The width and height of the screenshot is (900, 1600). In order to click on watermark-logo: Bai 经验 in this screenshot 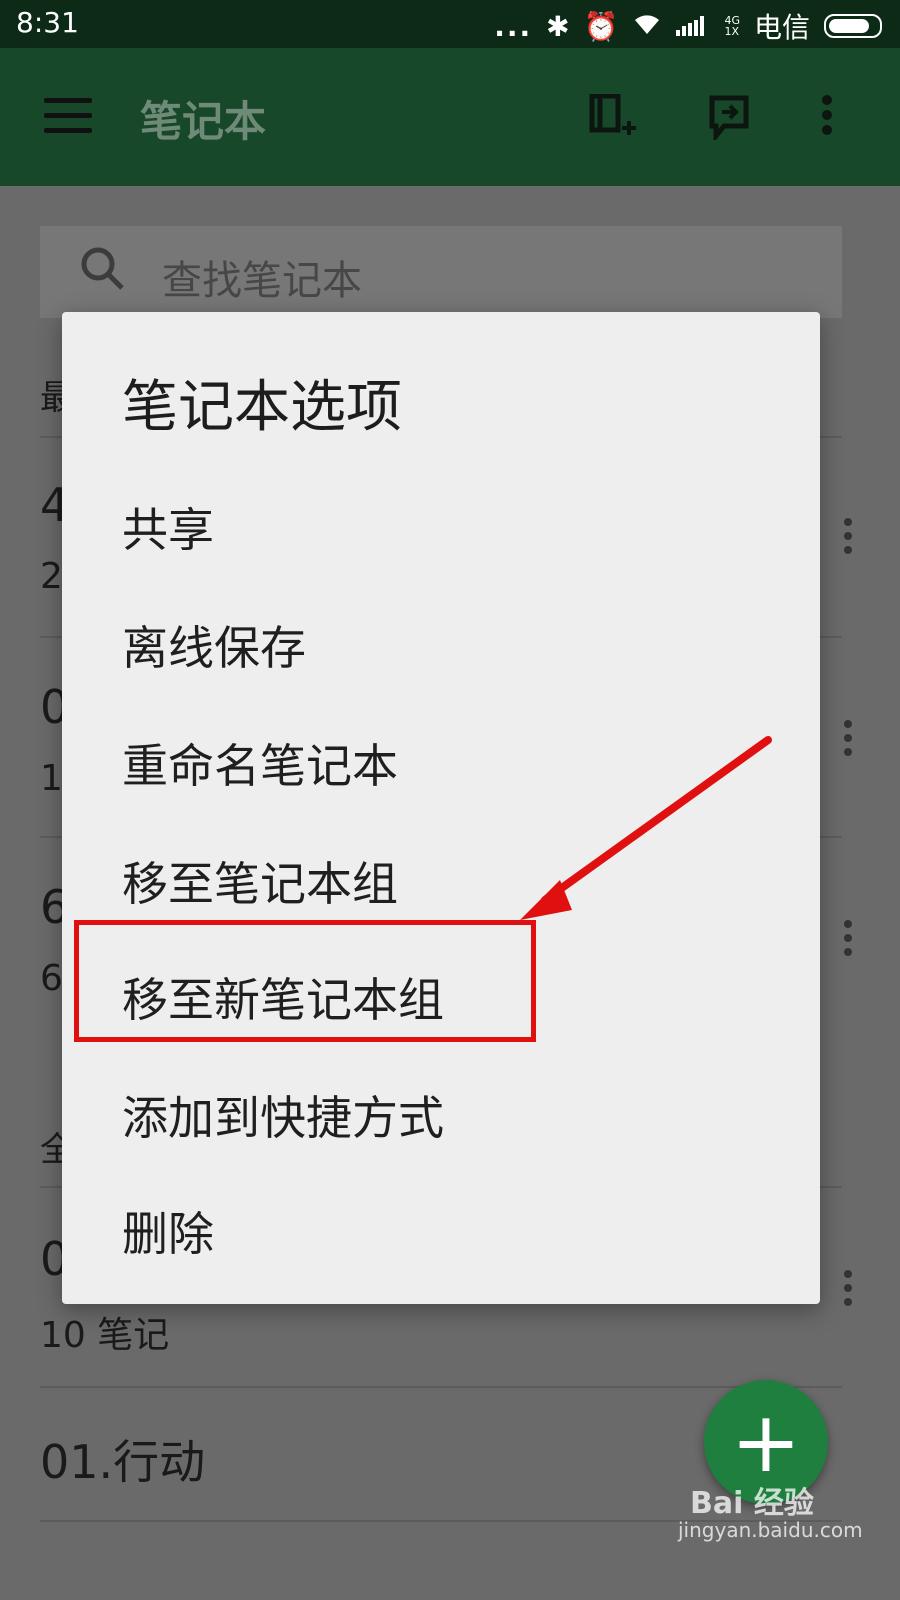, I will do `click(752, 1503)`.